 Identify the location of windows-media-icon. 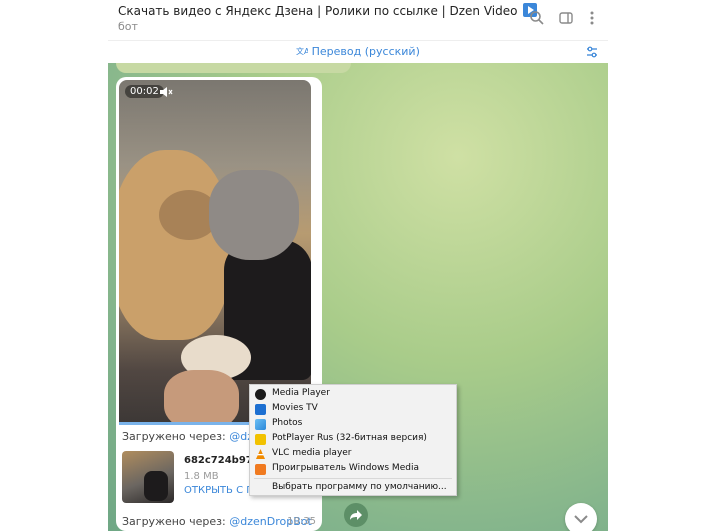
(260, 469).